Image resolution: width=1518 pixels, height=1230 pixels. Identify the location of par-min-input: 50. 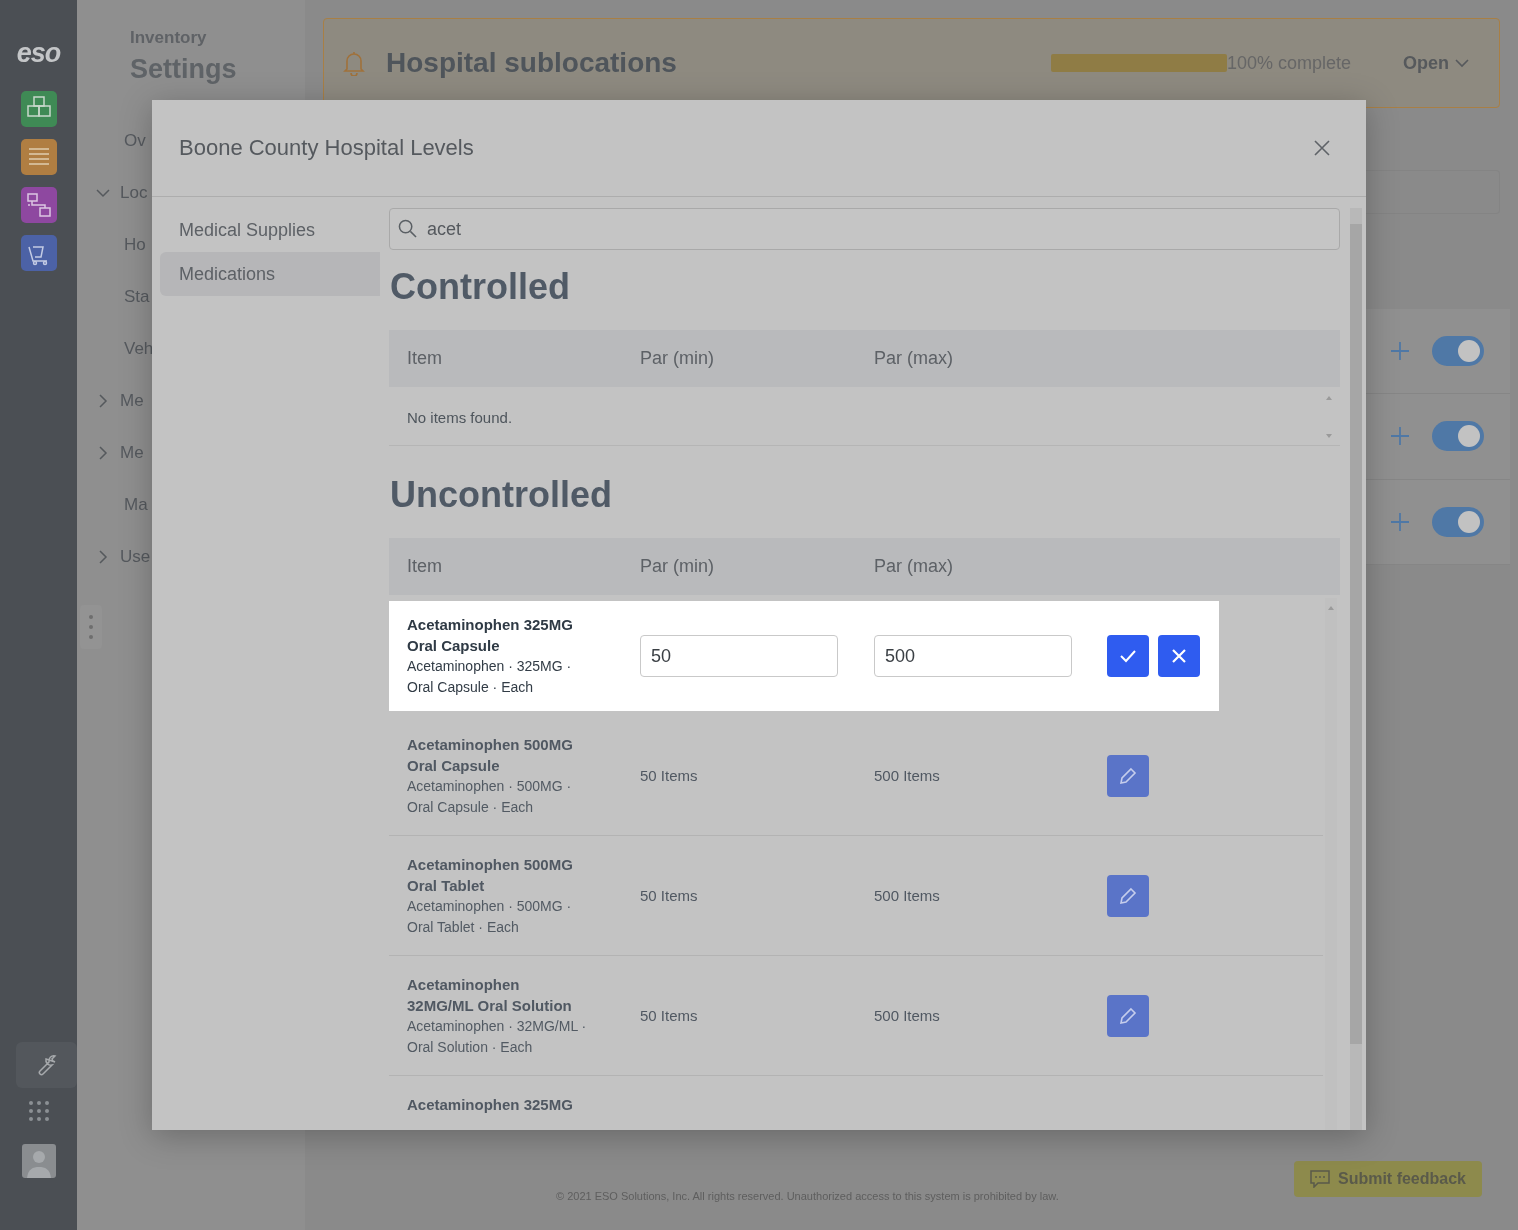
(739, 656).